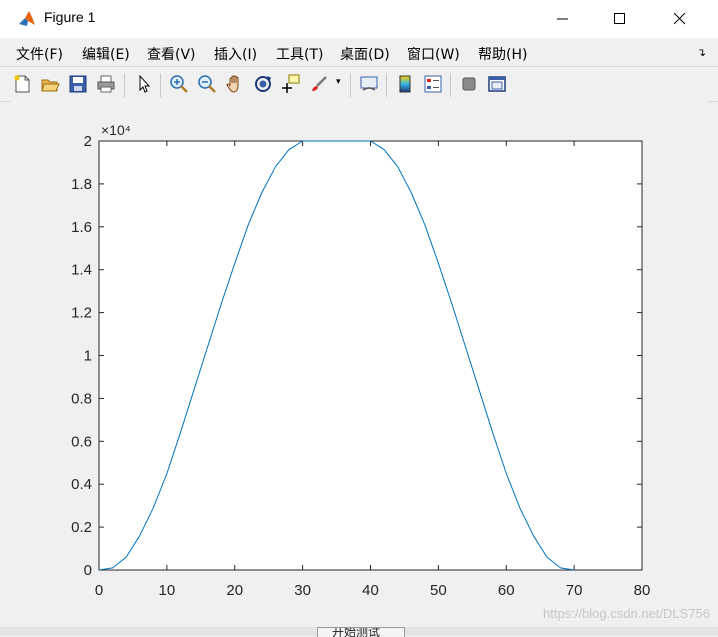 The image size is (718, 637). I want to click on select-cursor-icon, so click(145, 83).